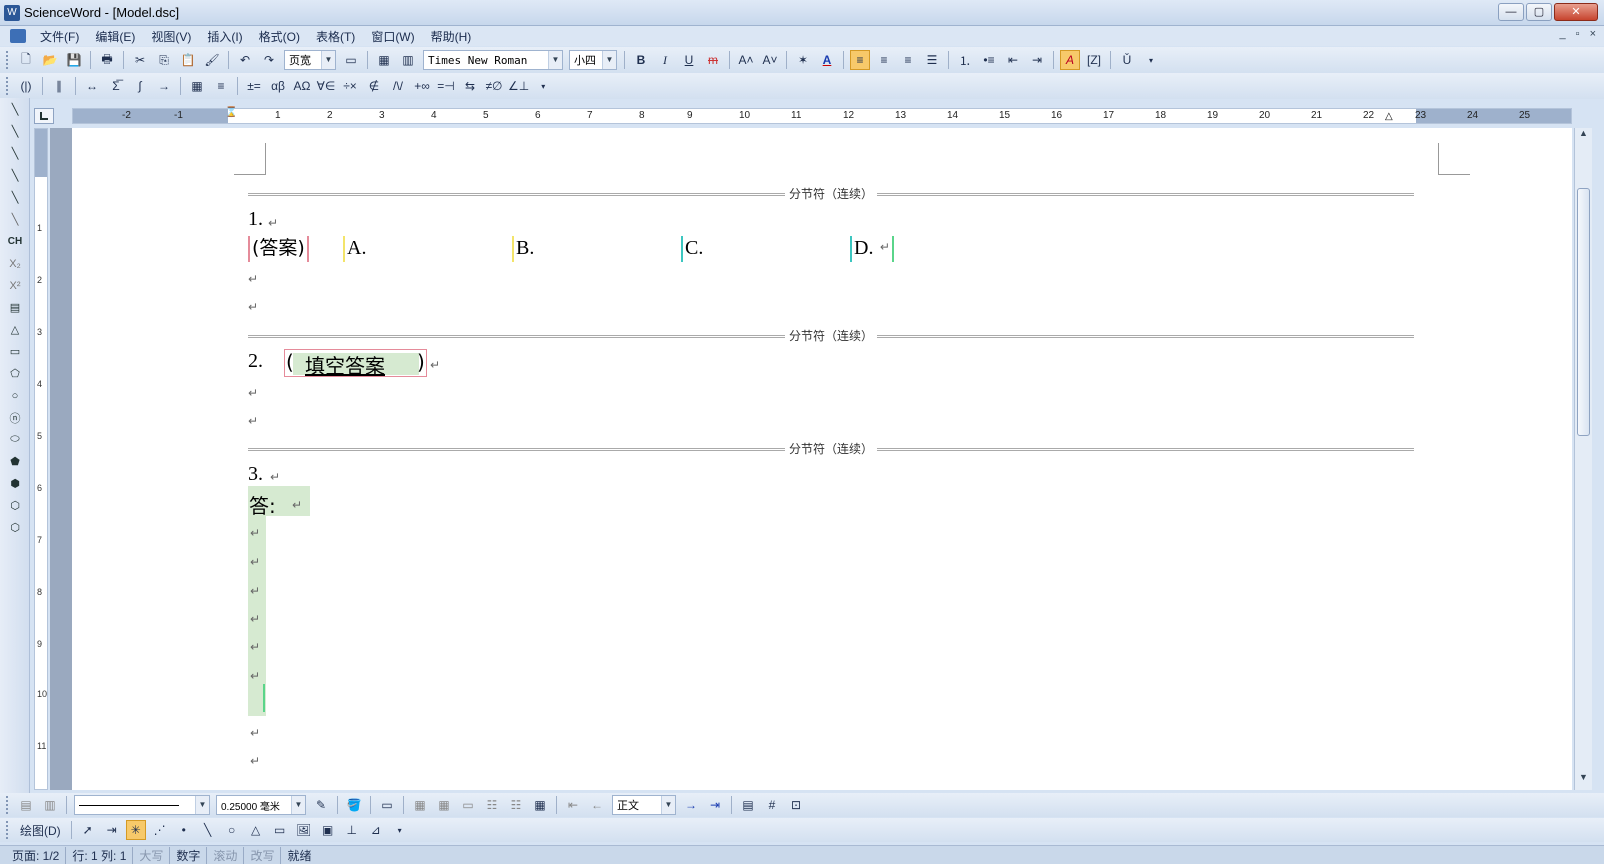 The image size is (1604, 864). I want to click on open-folder-icon: 📂, so click(50, 60).